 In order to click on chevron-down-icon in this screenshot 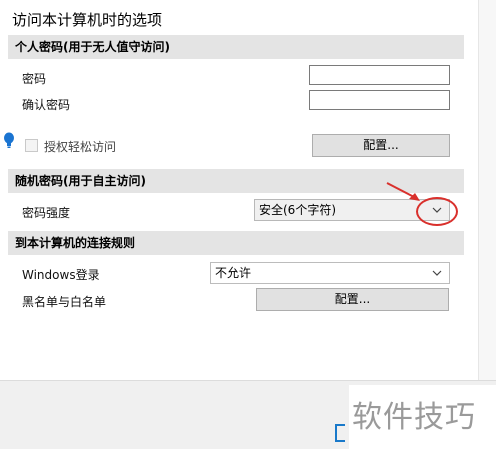, I will do `click(437, 273)`.